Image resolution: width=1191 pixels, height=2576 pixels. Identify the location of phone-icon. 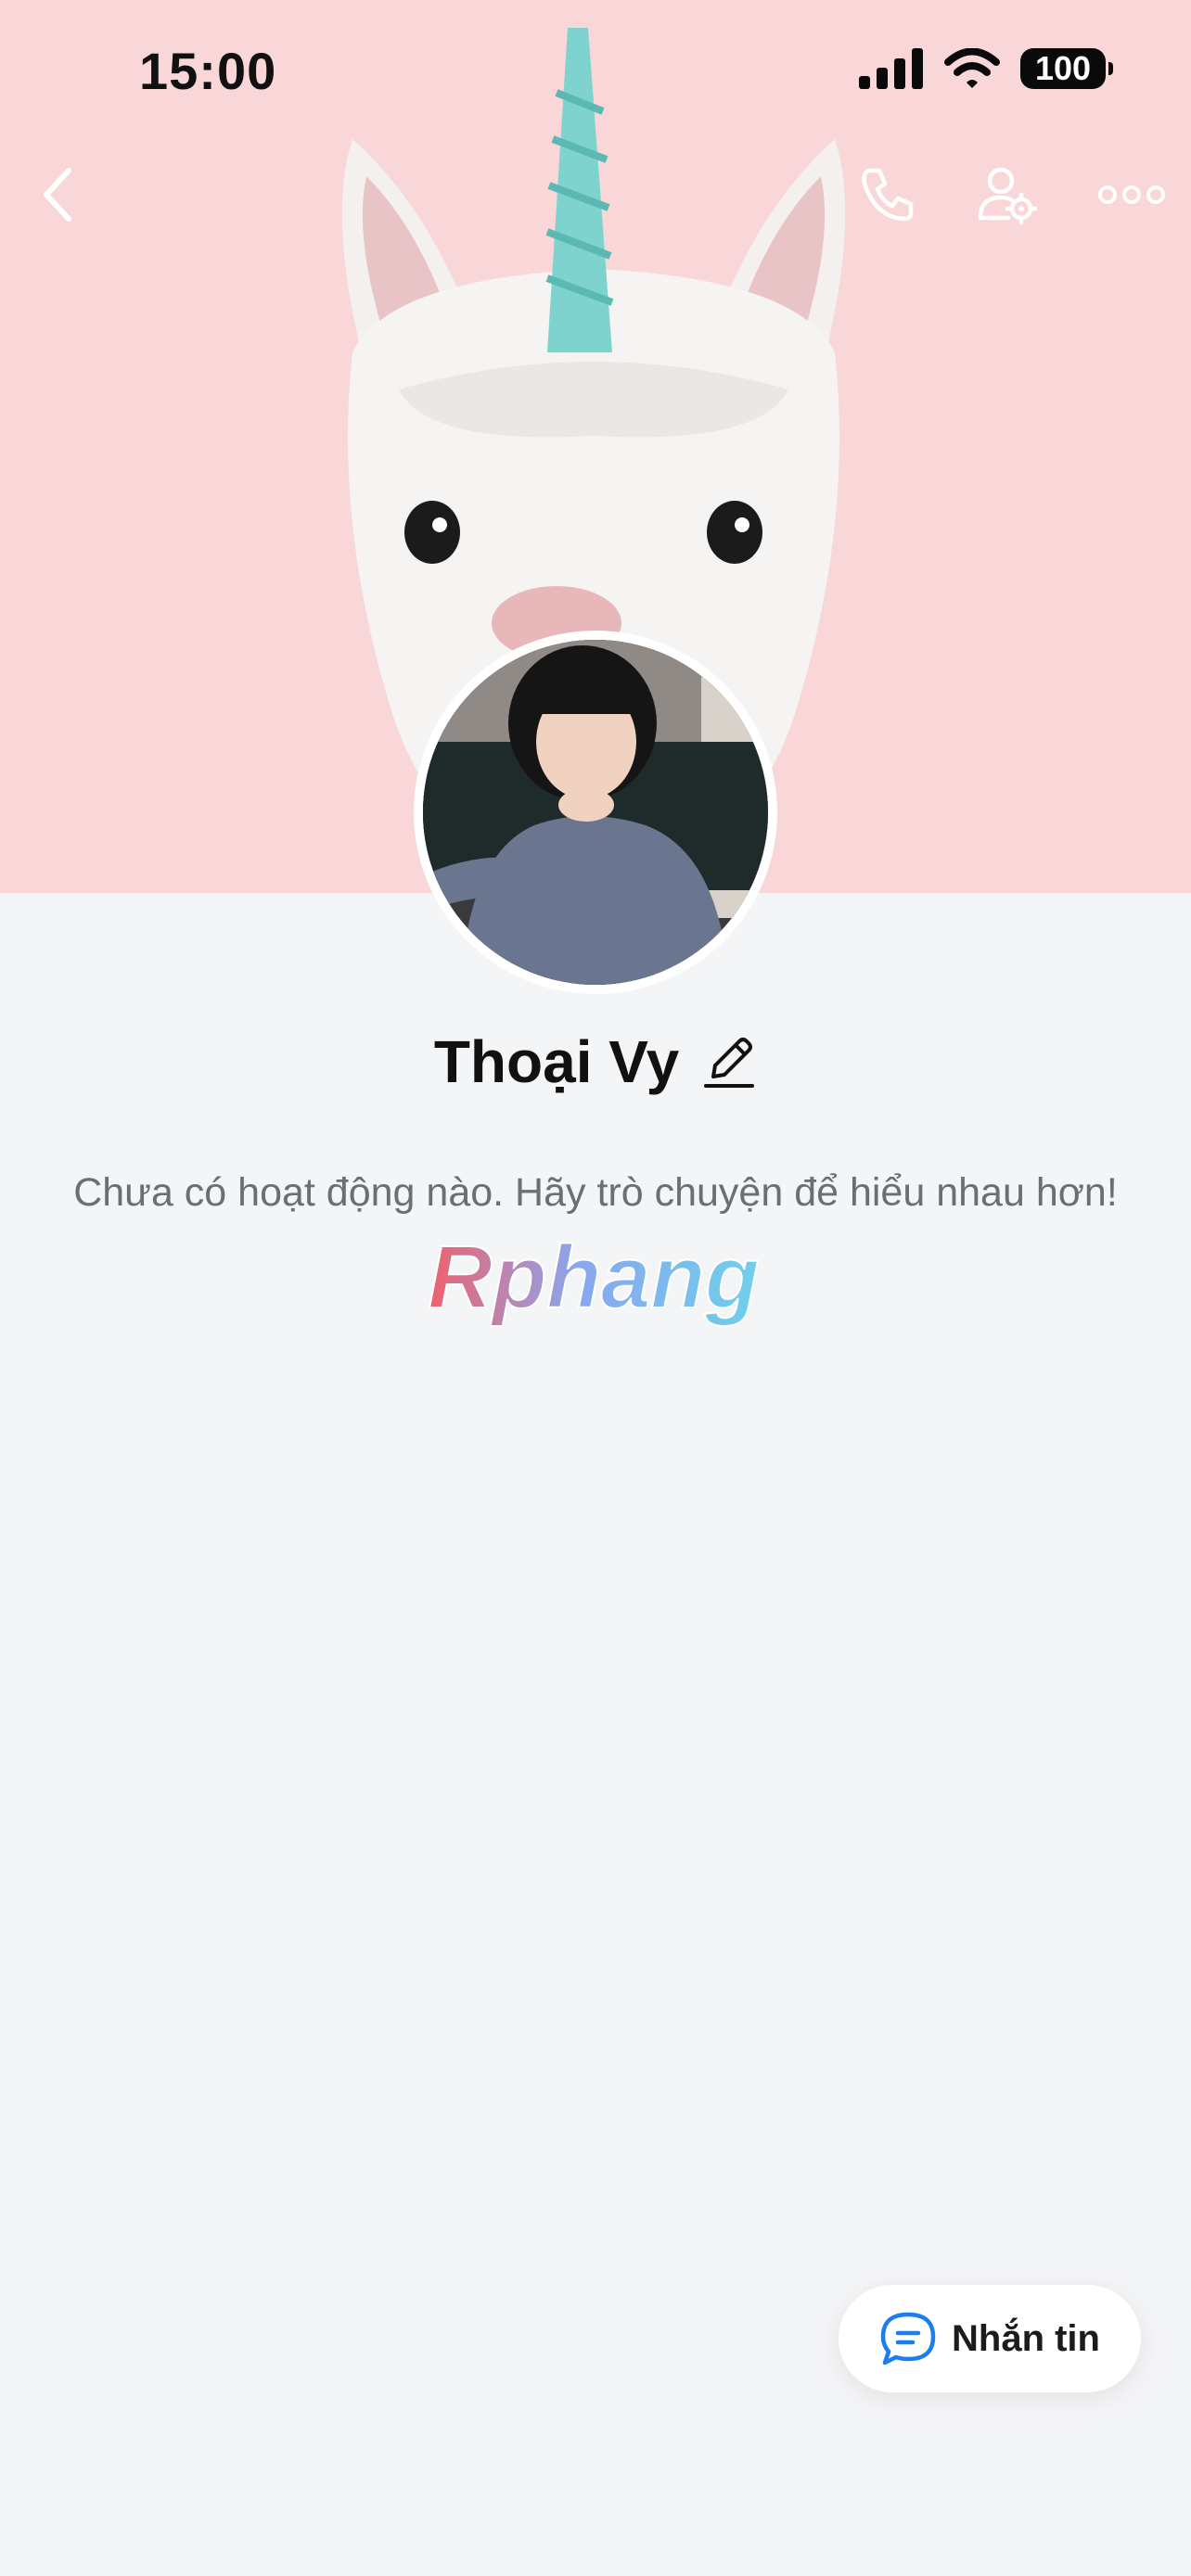
(888, 195).